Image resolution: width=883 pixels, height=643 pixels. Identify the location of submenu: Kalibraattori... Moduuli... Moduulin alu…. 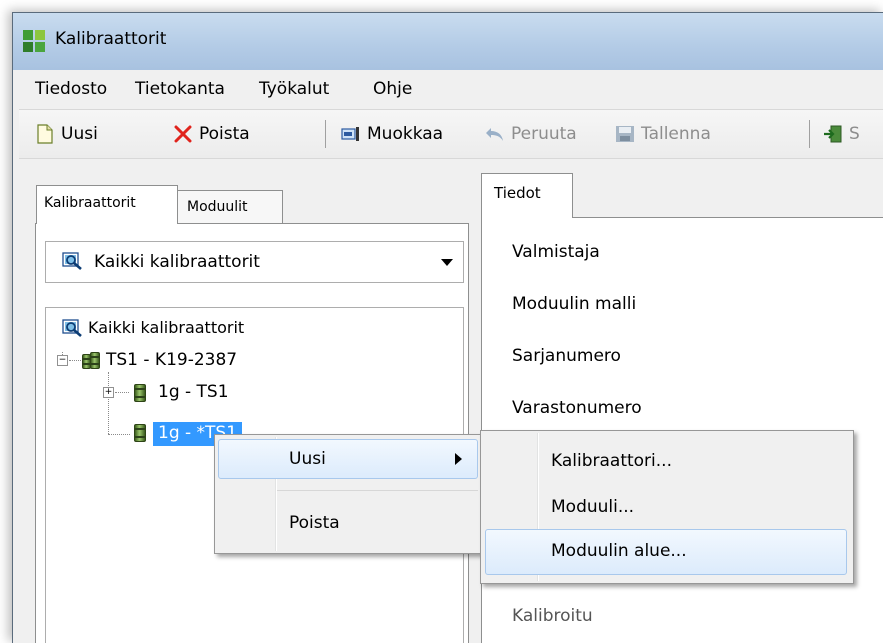
(667, 507).